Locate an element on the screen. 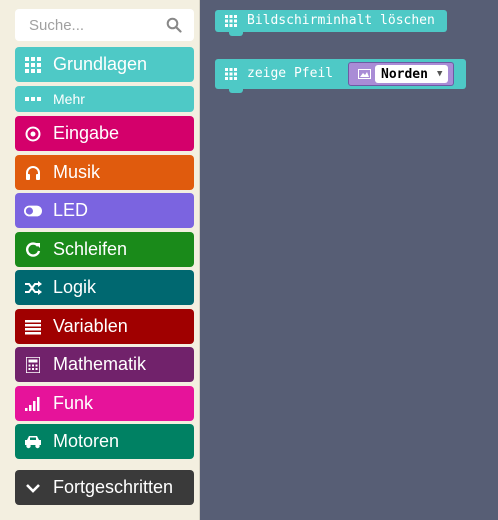 The height and width of the screenshot is (520, 498). category-grundlagen: Grundlagen is located at coordinates (104, 64).